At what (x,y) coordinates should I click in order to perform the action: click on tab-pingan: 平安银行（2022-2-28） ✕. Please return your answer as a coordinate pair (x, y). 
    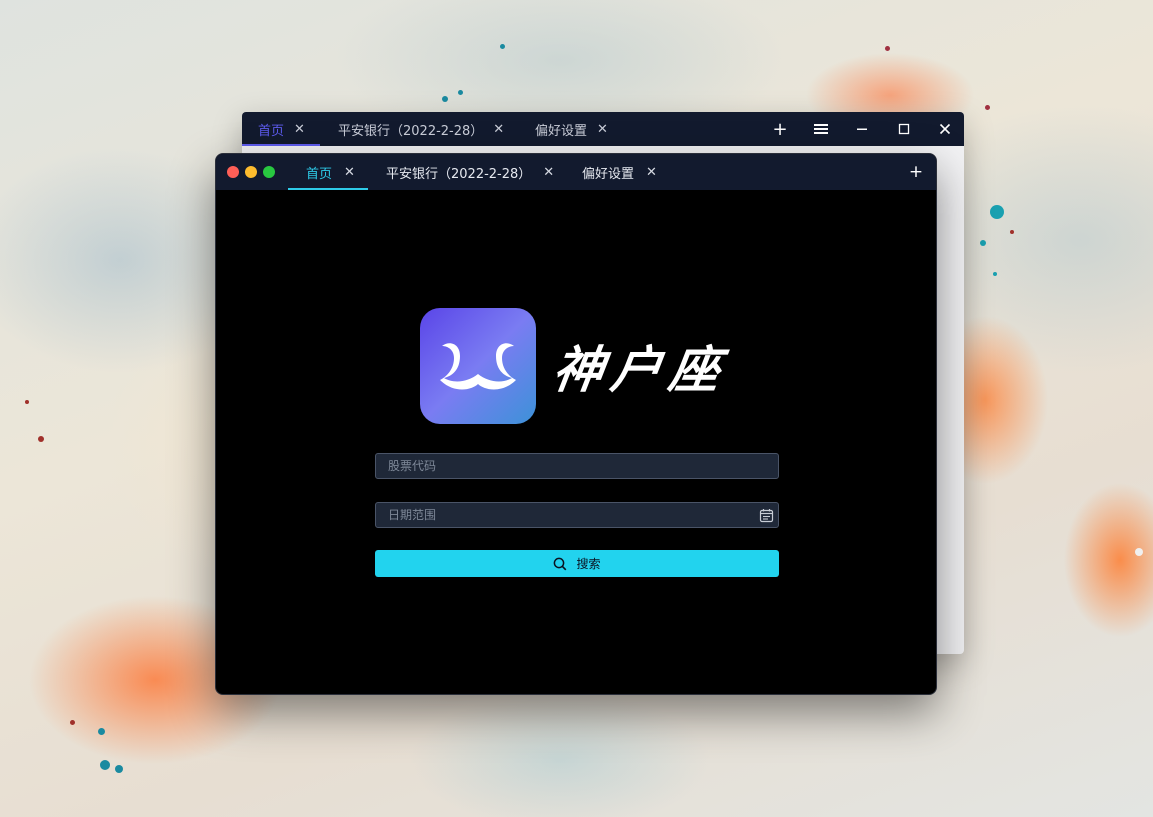
    Looking at the image, I should click on (470, 172).